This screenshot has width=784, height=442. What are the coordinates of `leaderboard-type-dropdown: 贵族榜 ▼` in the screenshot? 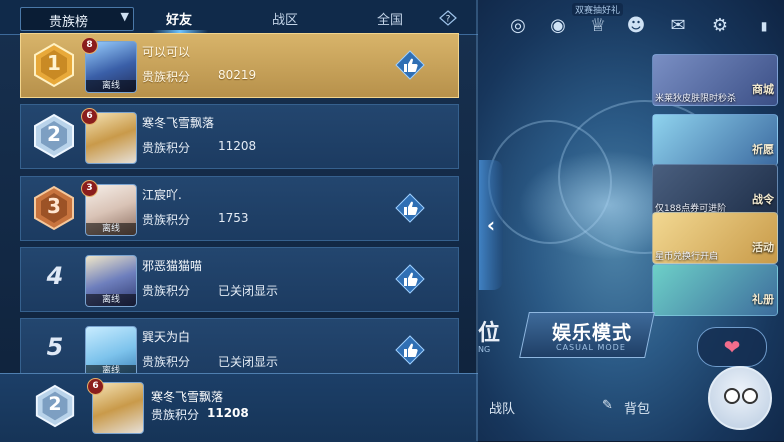 It's located at (77, 19).